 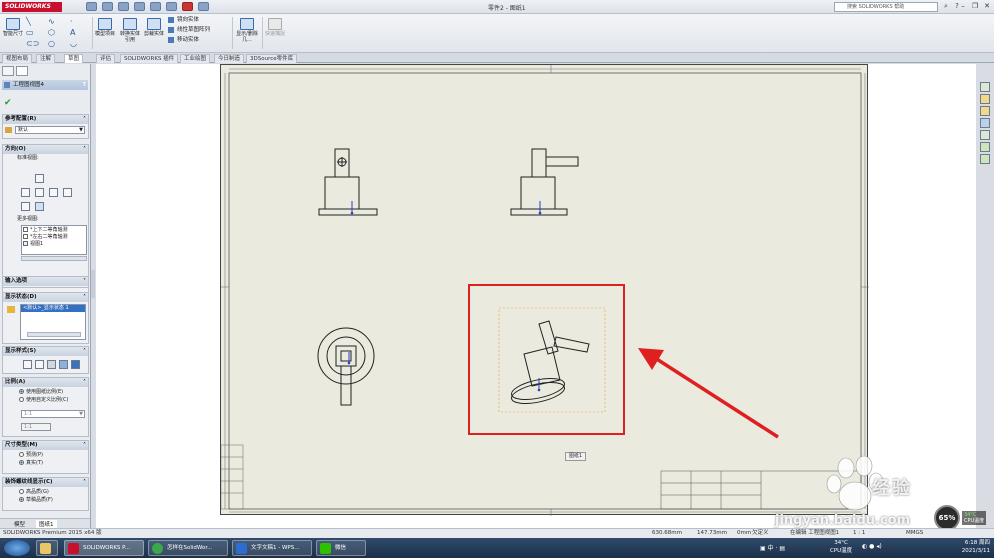 I want to click on print-icon, so click(x=139, y=6).